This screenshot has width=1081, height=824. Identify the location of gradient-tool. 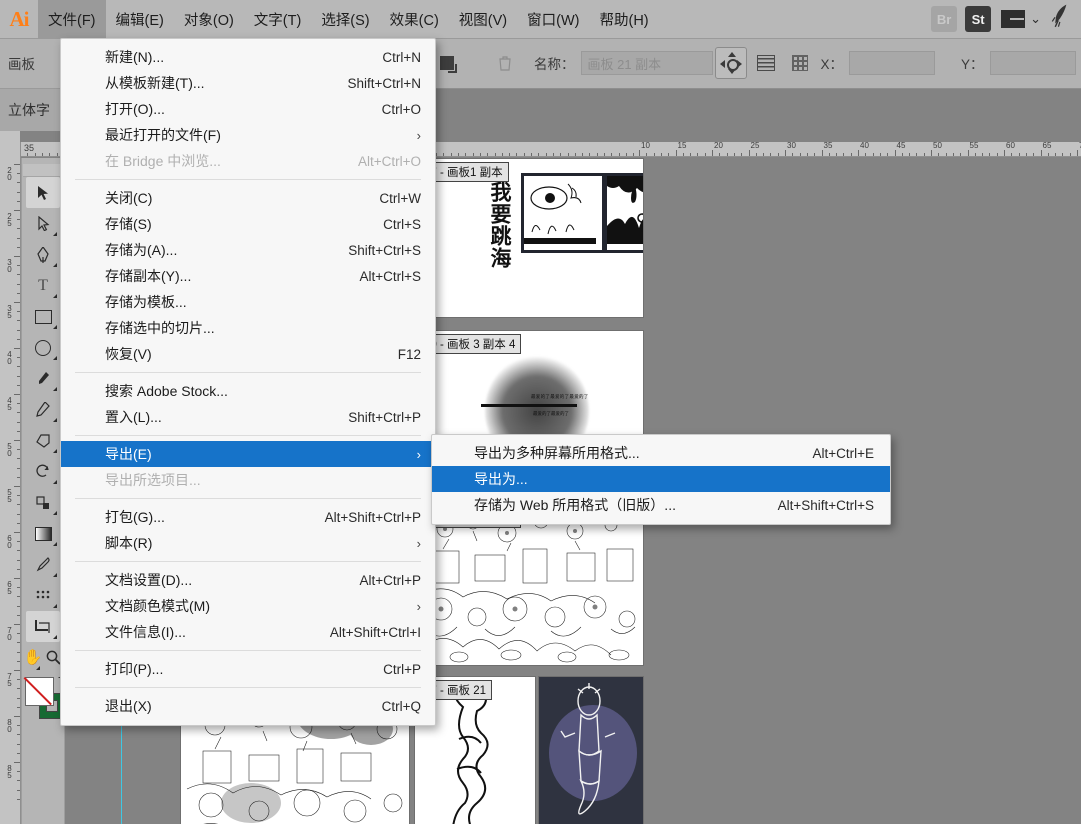
(43, 533).